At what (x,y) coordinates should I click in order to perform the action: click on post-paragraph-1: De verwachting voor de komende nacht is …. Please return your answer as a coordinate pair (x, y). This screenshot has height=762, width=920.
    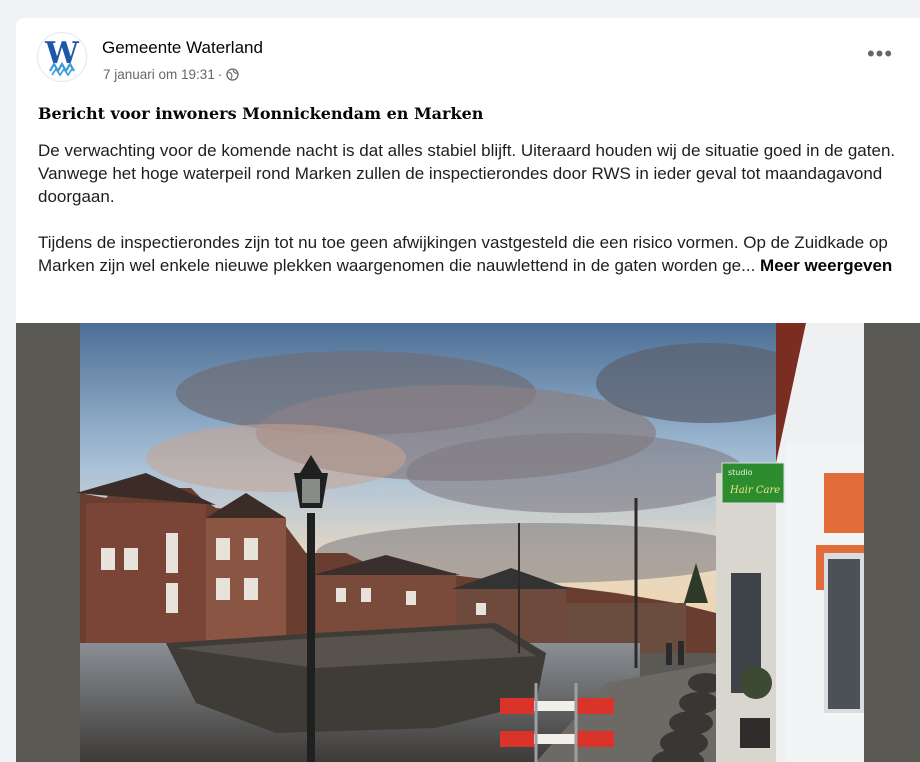
    Looking at the image, I should click on (467, 173).